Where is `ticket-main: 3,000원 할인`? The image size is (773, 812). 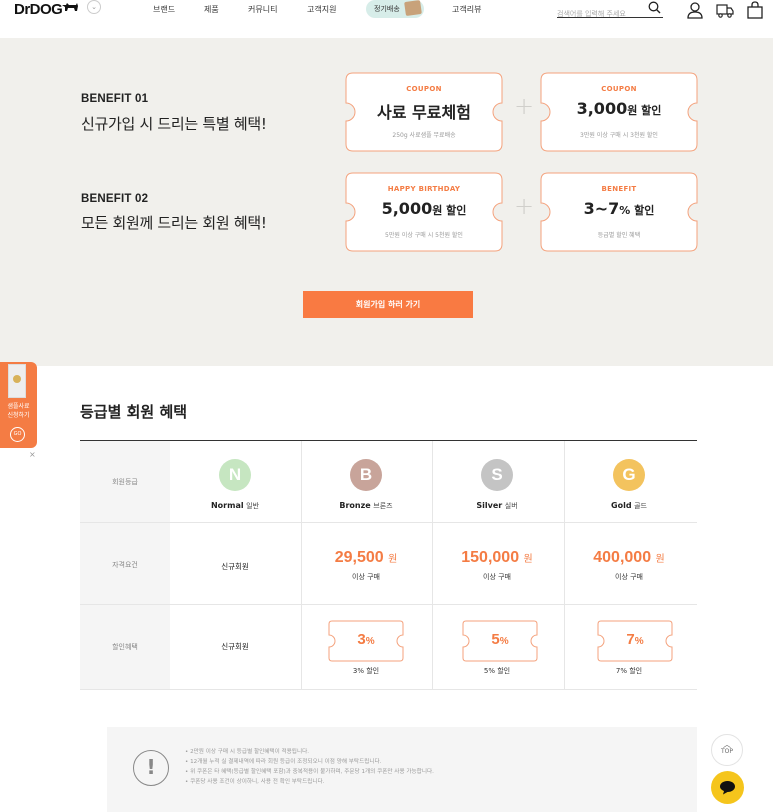 ticket-main: 3,000원 할인 is located at coordinates (619, 108).